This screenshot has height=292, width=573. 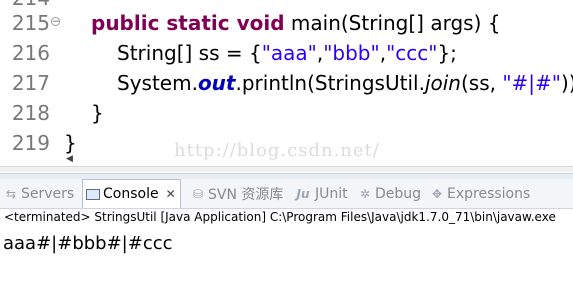 What do you see at coordinates (171, 194) in the screenshot?
I see `close-icon: ✕` at bounding box center [171, 194].